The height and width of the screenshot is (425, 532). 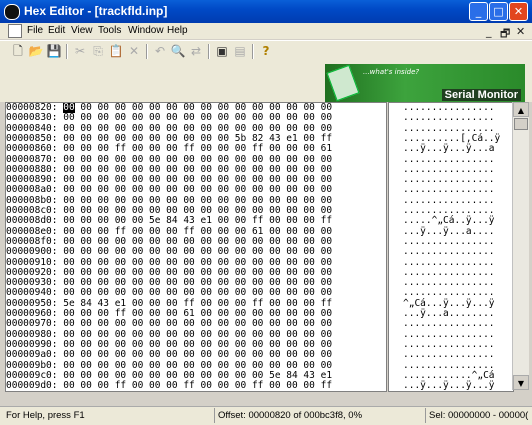 I want to click on maximize-button: □, so click(x=498, y=11).